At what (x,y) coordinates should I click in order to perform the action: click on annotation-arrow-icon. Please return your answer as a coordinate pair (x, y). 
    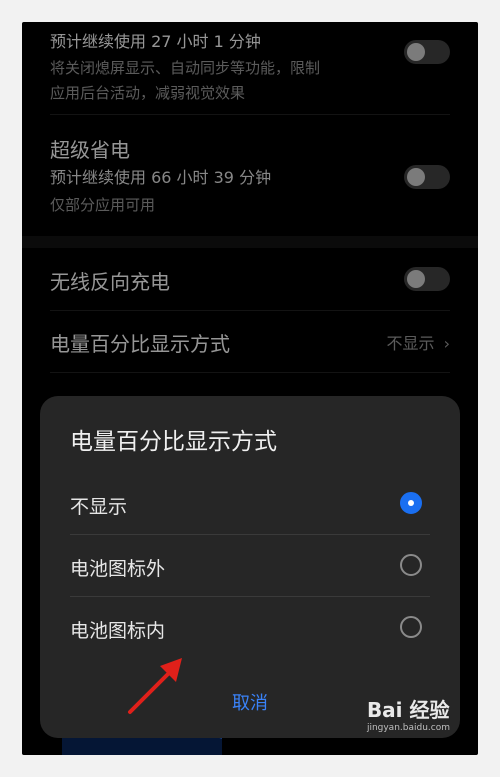
    Looking at the image, I should click on (155, 686).